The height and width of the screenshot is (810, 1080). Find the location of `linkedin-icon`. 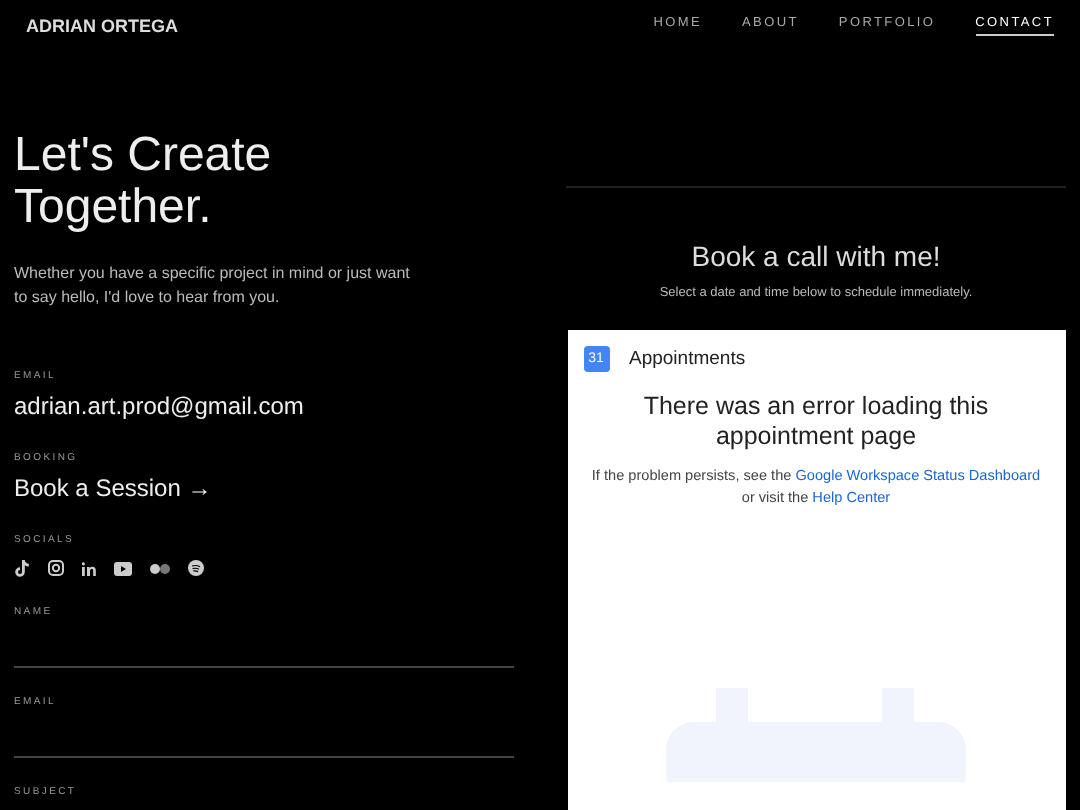

linkedin-icon is located at coordinates (89, 568).